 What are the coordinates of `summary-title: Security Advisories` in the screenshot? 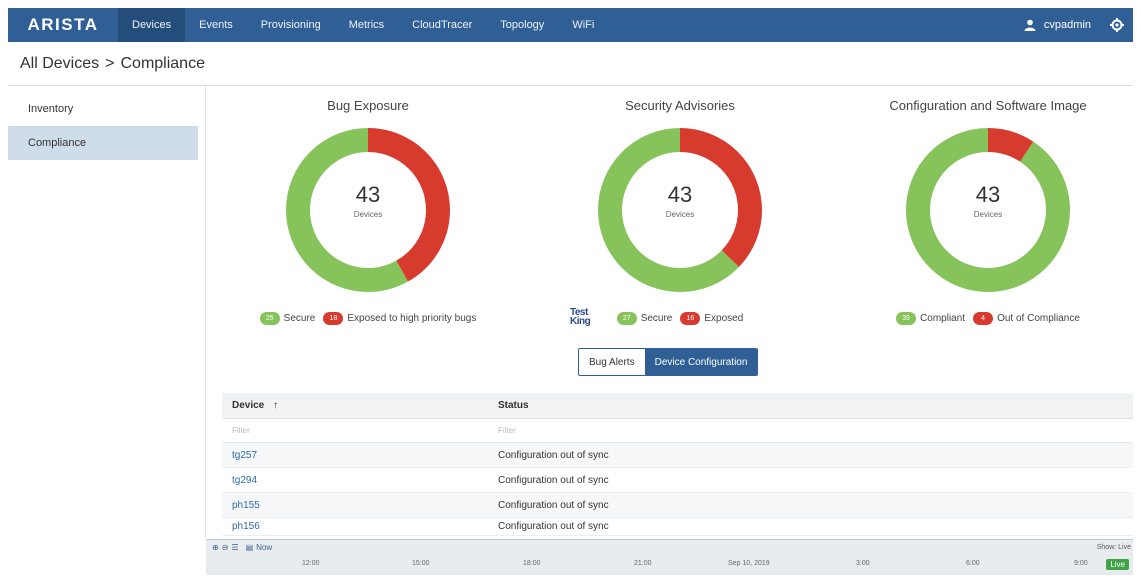 It's located at (680, 105).